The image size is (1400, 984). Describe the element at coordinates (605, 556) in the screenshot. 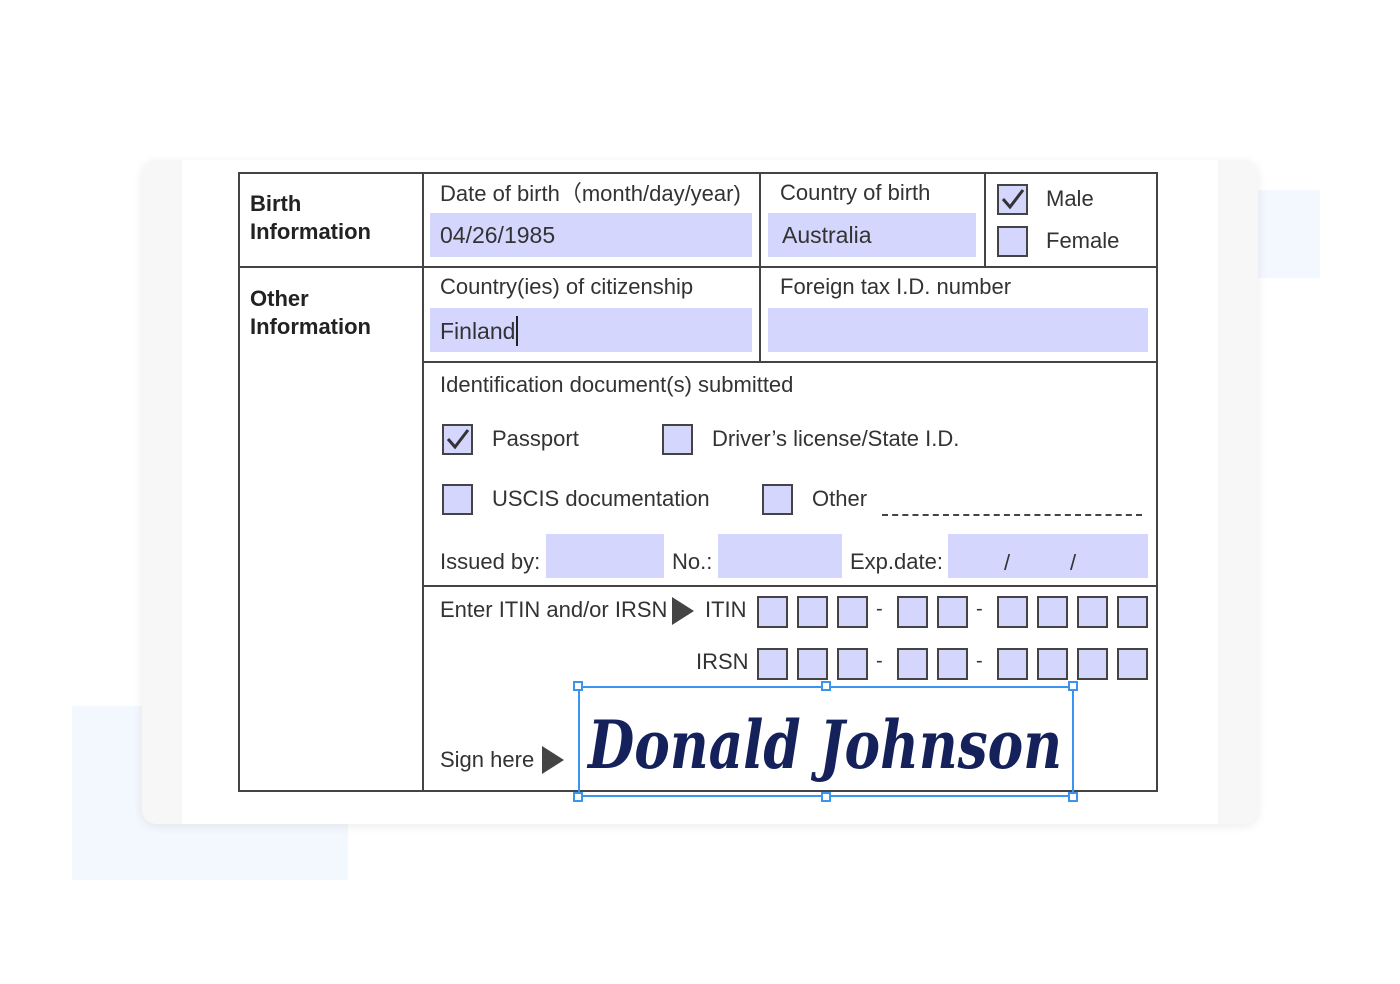

I see `issued-by-field` at that location.